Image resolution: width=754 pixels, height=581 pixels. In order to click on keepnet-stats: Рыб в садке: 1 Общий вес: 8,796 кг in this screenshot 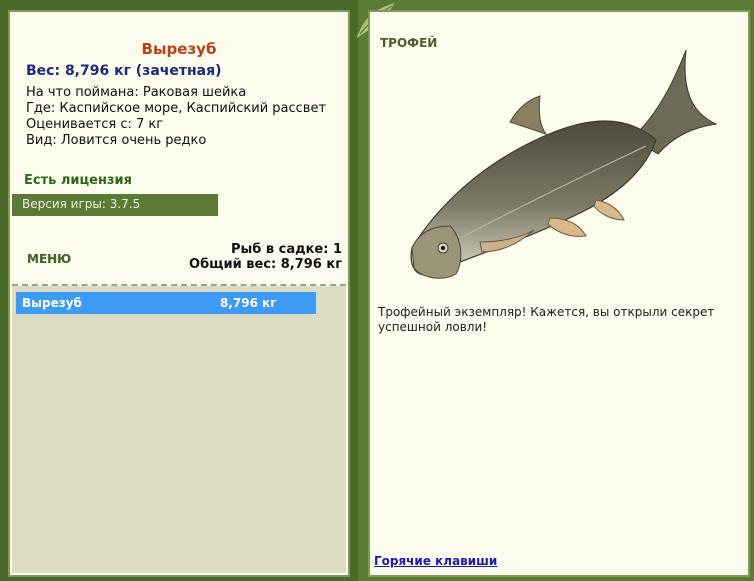, I will do `click(265, 257)`.